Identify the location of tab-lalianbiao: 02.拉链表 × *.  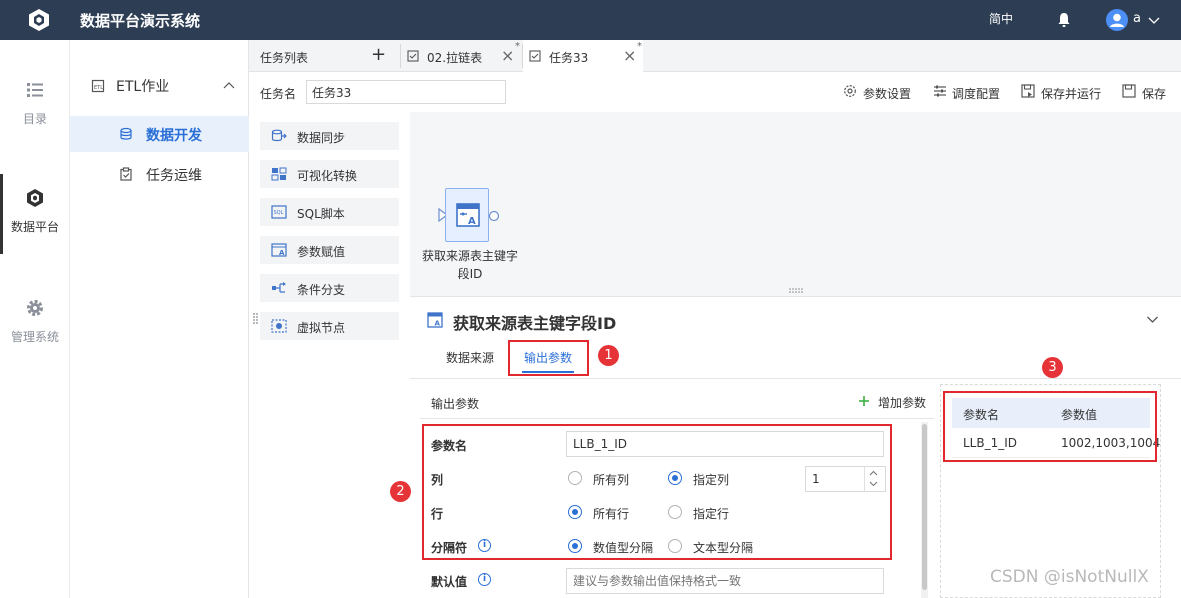
(461, 56).